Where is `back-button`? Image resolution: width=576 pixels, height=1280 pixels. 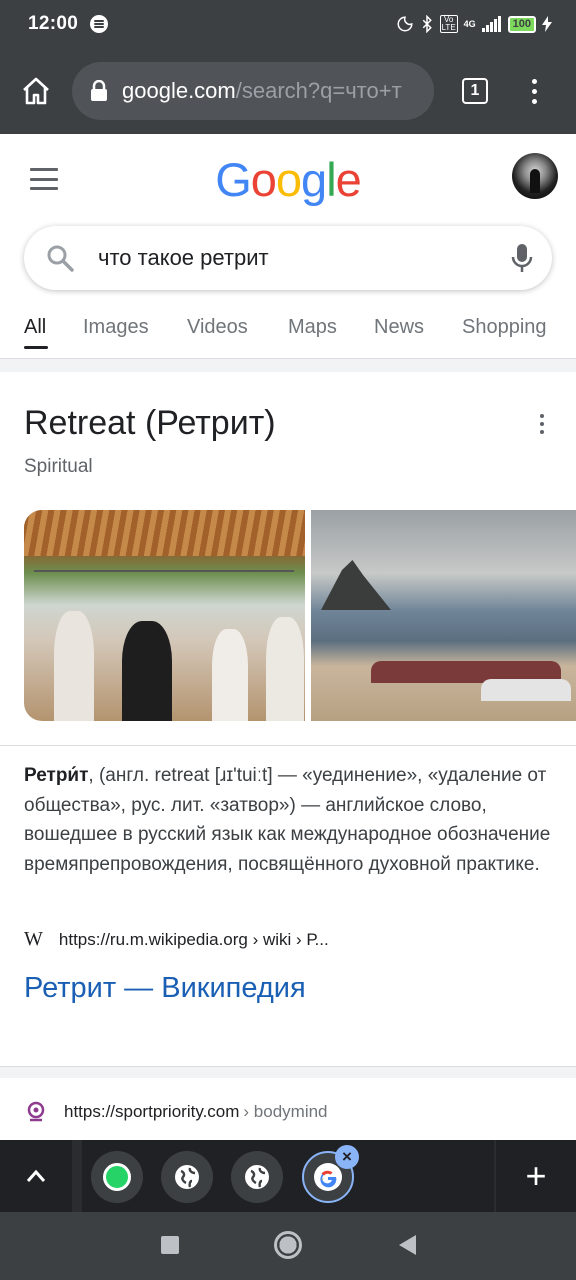
back-button is located at coordinates (407, 1245).